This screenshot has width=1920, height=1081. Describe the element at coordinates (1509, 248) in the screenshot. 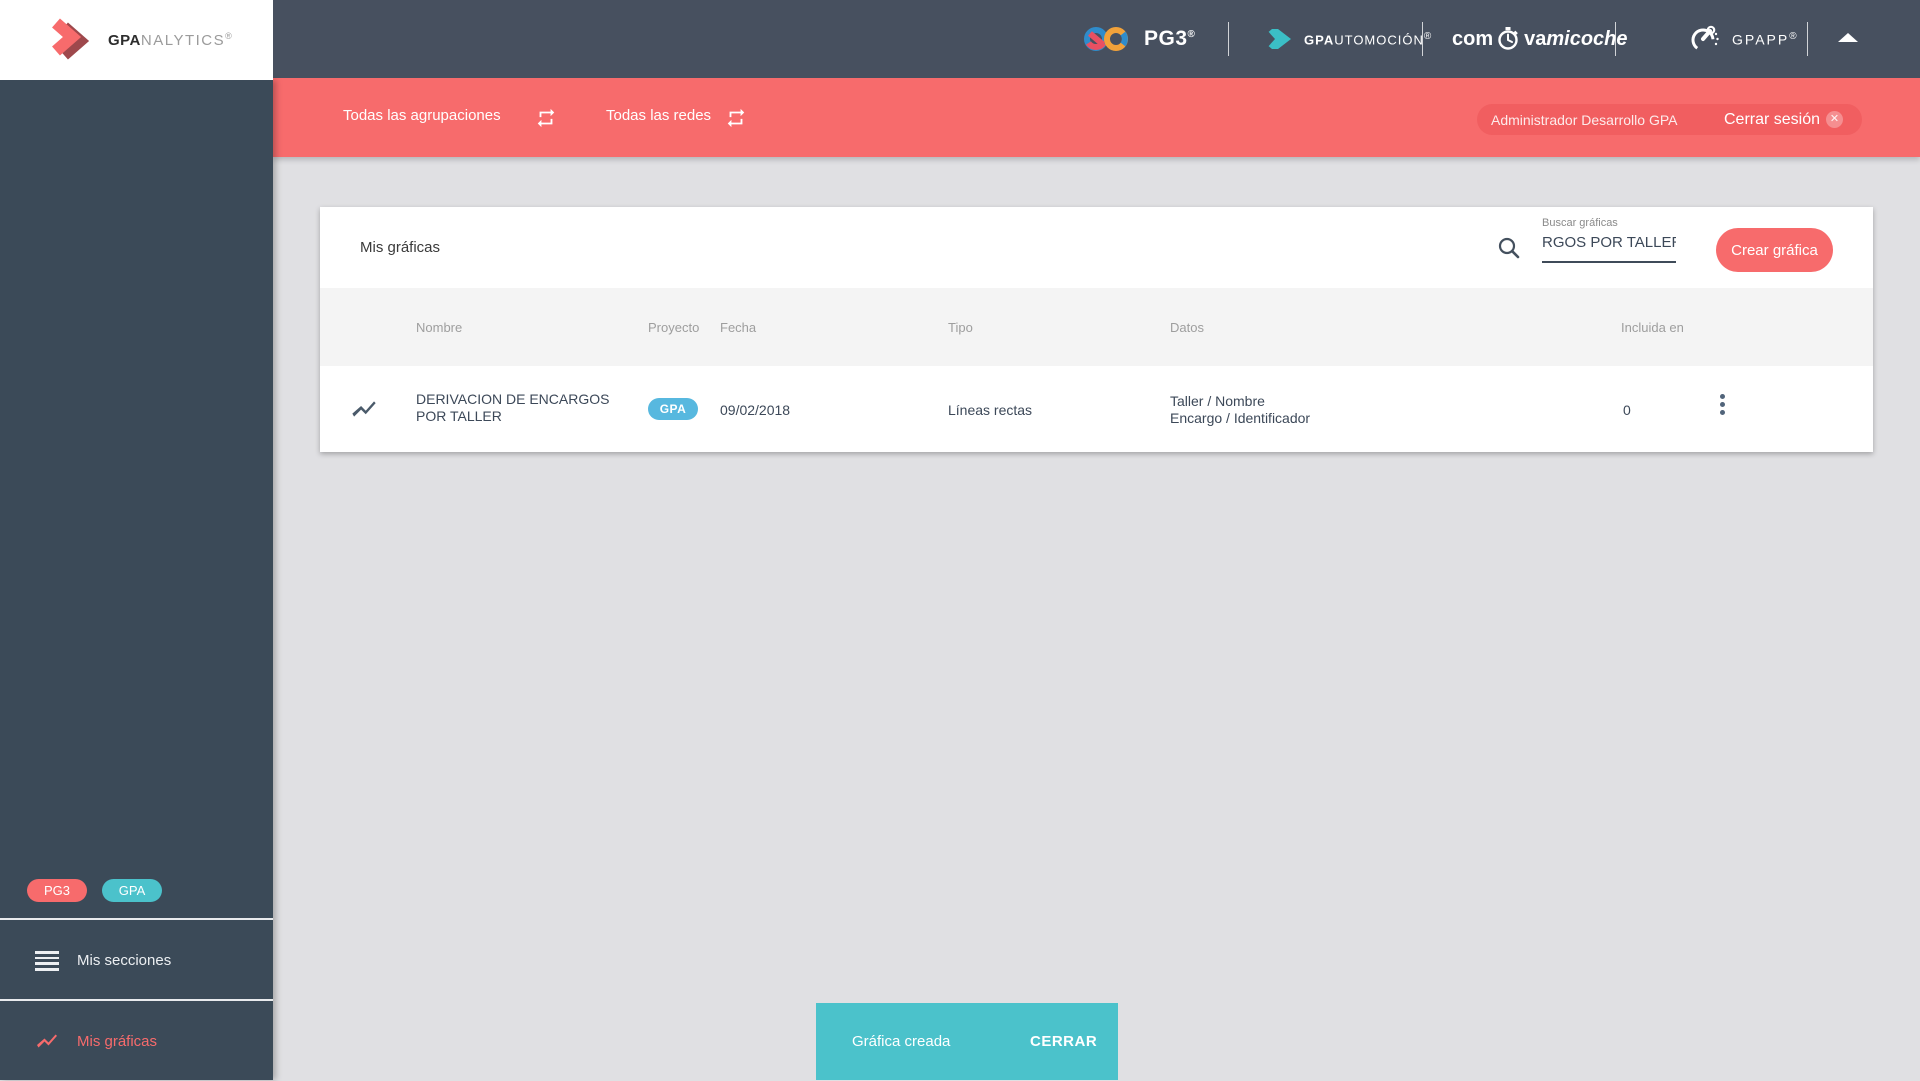

I see `search-icon` at that location.